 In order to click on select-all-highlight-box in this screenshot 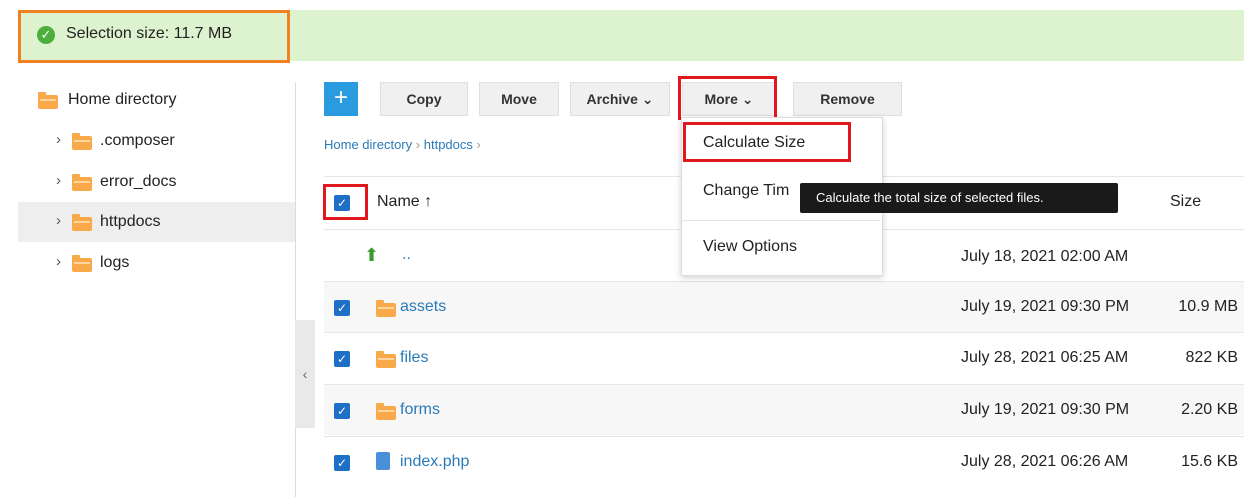, I will do `click(345, 202)`.